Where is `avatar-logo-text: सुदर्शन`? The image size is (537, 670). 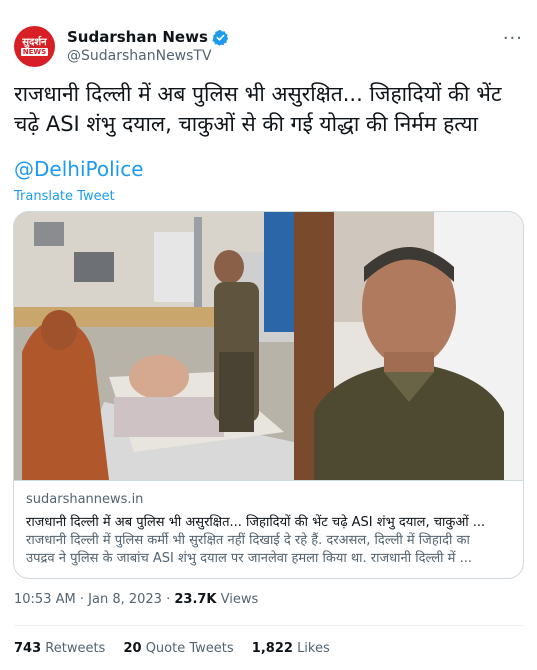 avatar-logo-text: सुदर्शन is located at coordinates (34, 42).